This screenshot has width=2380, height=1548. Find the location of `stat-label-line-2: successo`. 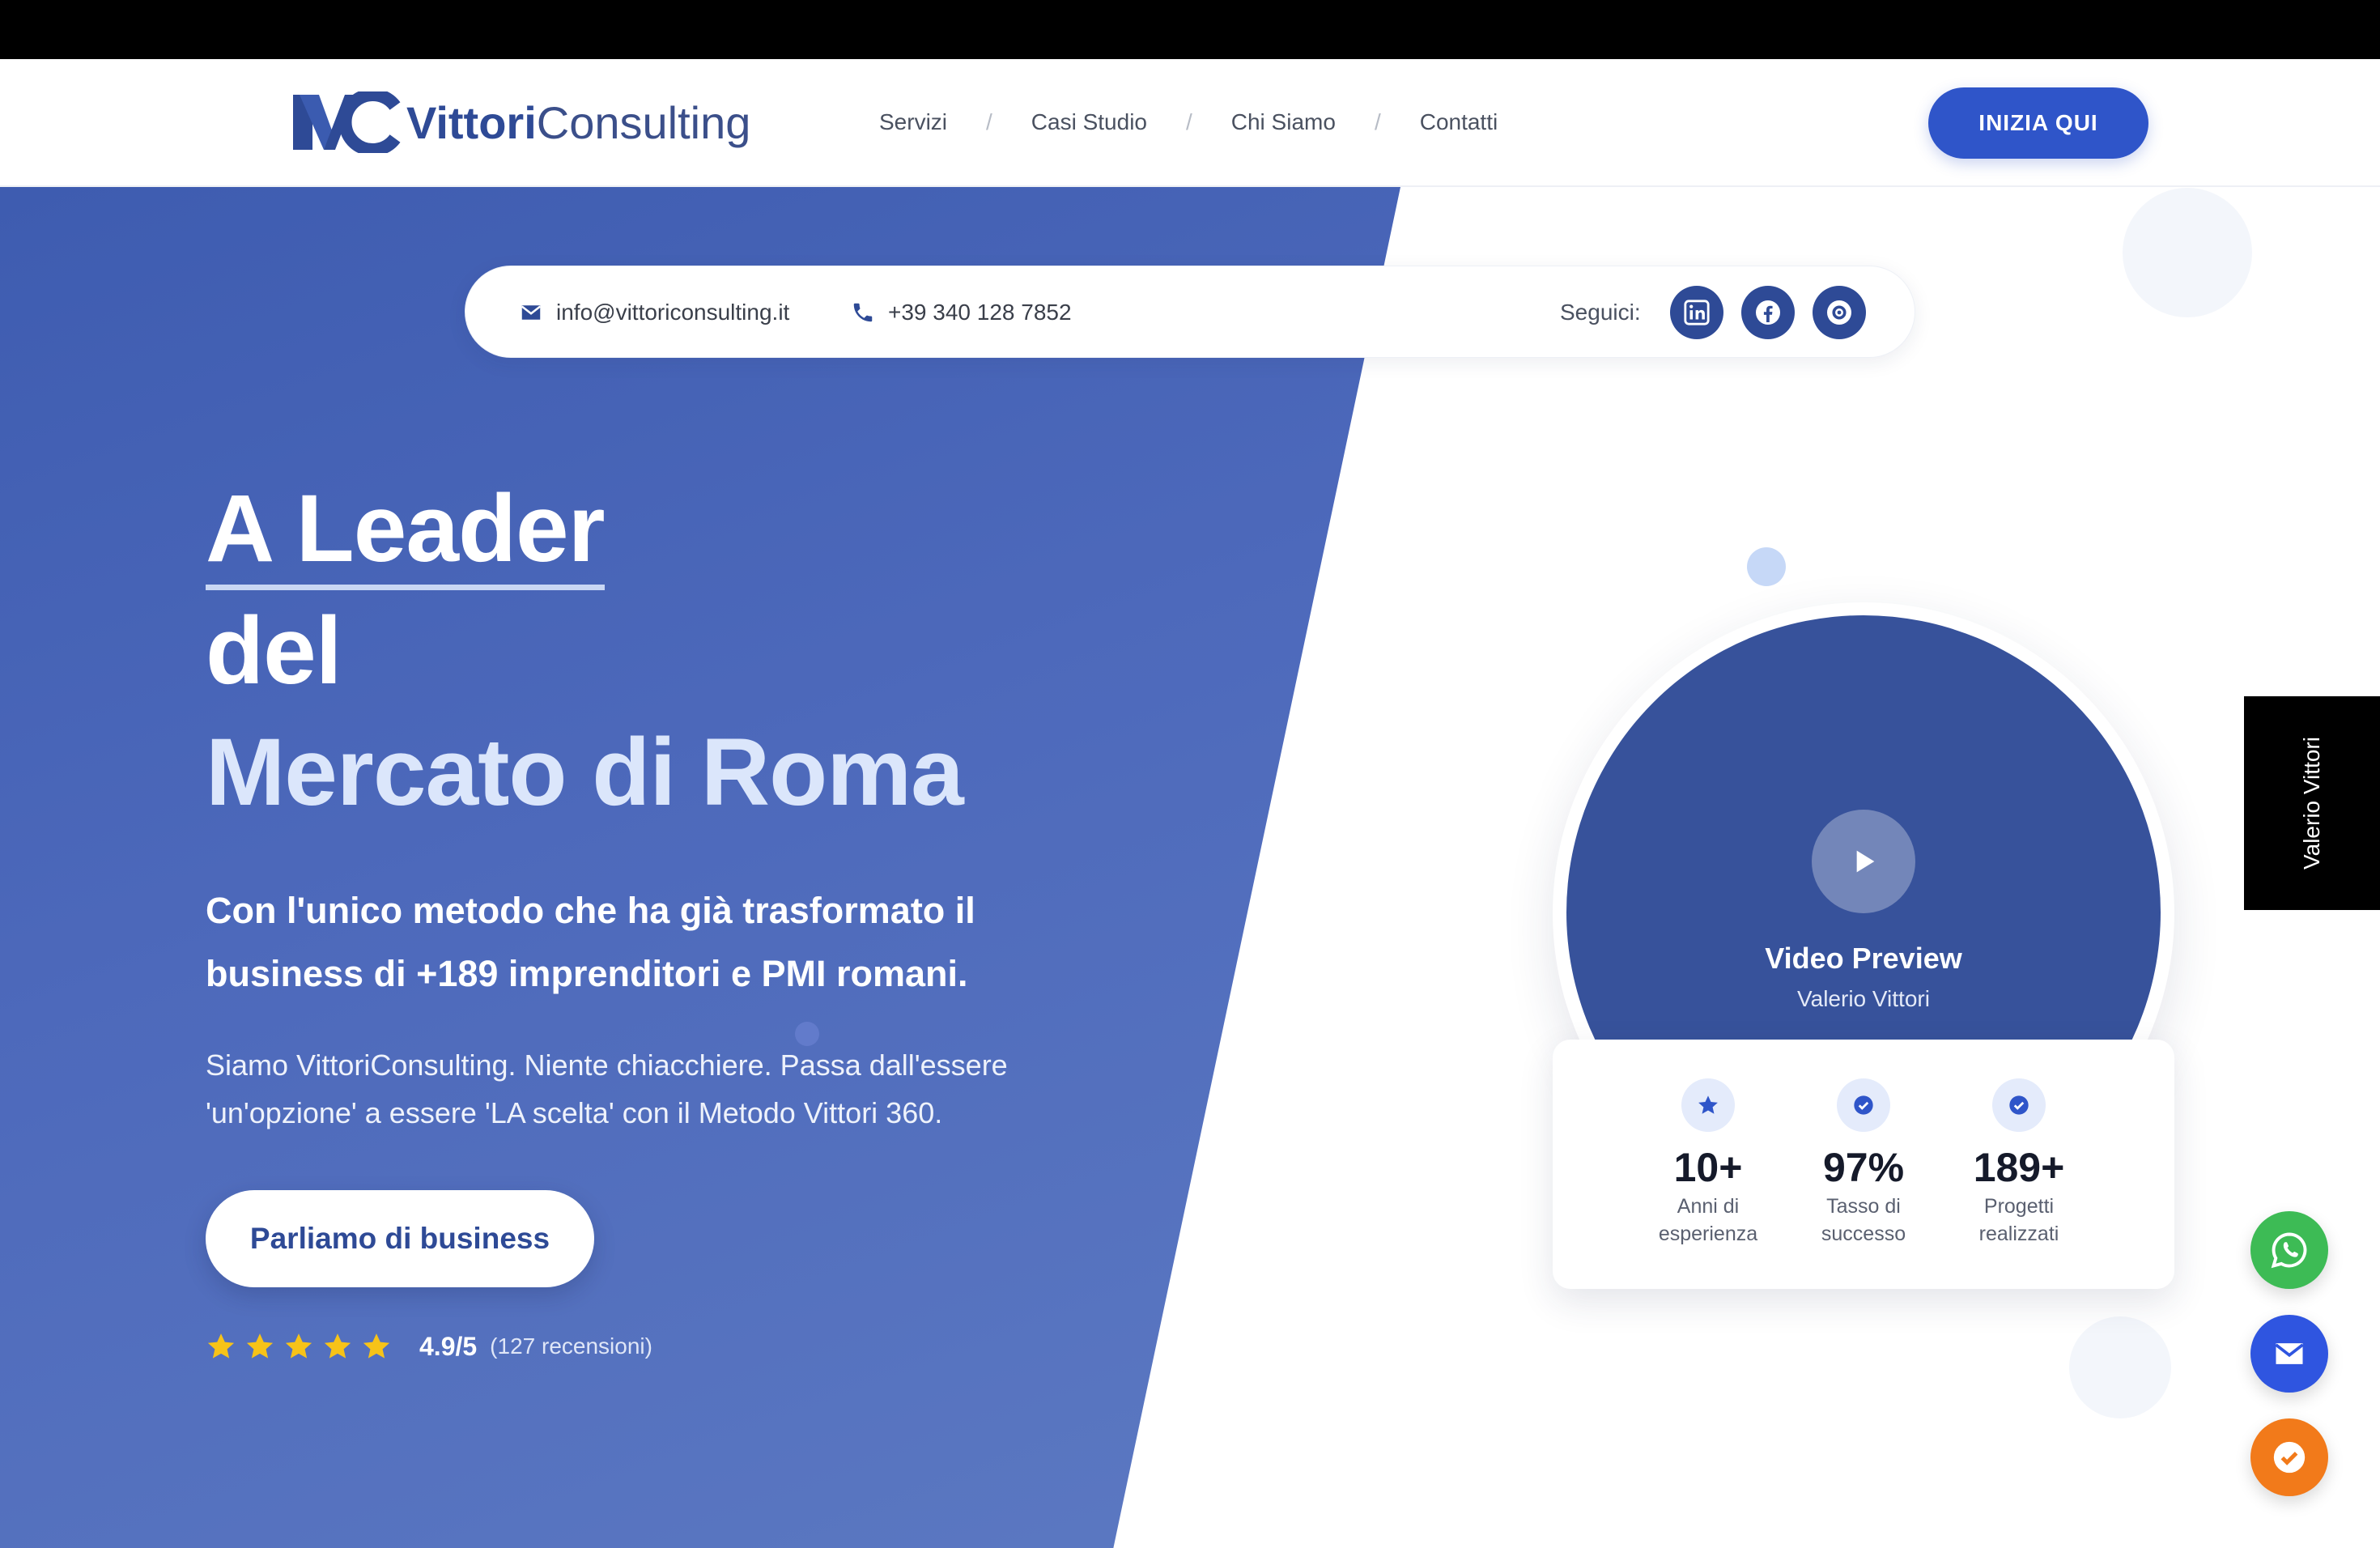

stat-label-line-2: successo is located at coordinates (1863, 1234).